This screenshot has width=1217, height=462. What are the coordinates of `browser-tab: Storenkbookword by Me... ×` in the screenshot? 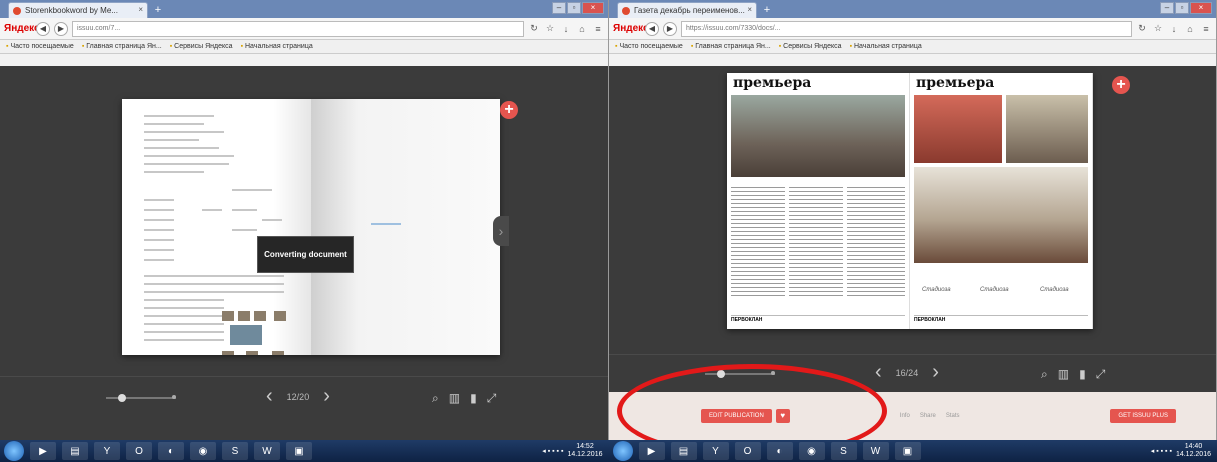 It's located at (78, 10).